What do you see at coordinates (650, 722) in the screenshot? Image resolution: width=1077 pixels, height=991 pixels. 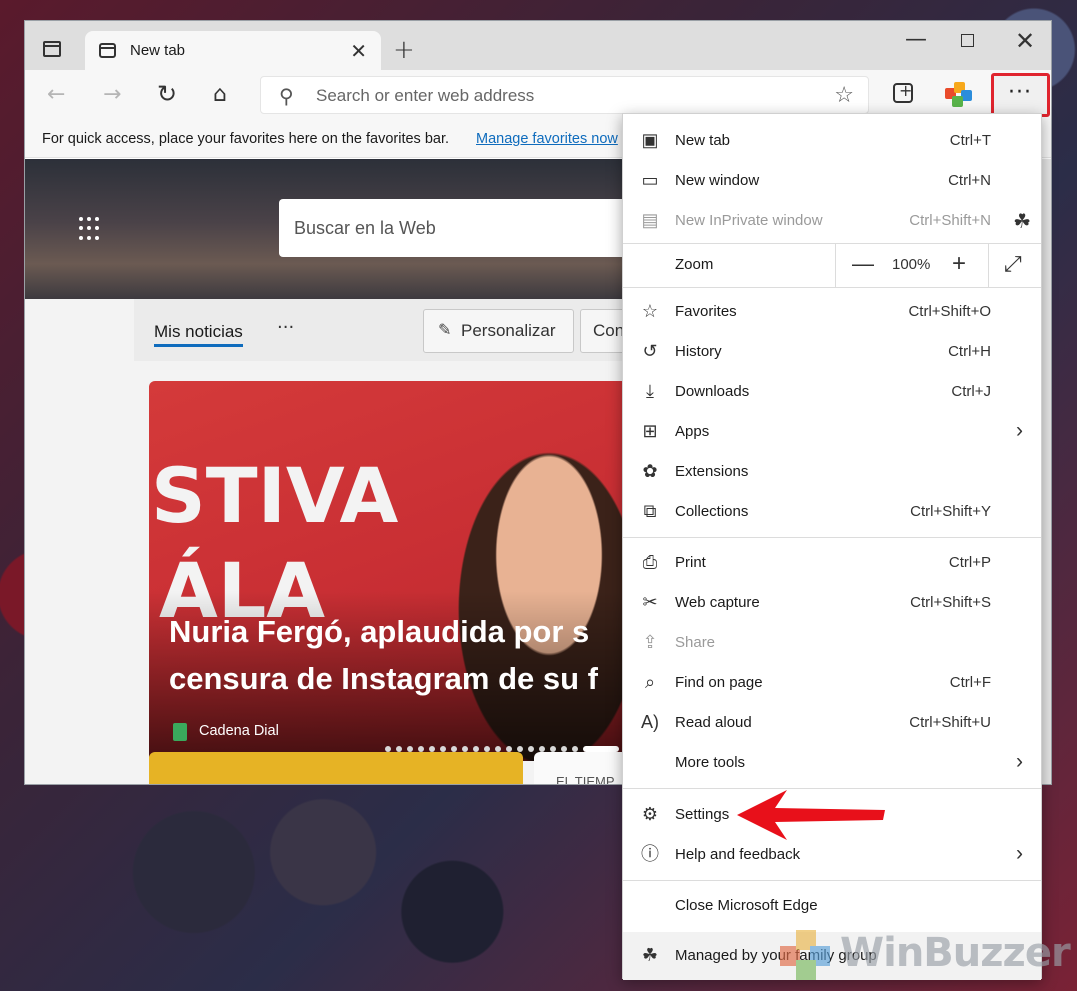 I see `read-aloud-icon: A)` at bounding box center [650, 722].